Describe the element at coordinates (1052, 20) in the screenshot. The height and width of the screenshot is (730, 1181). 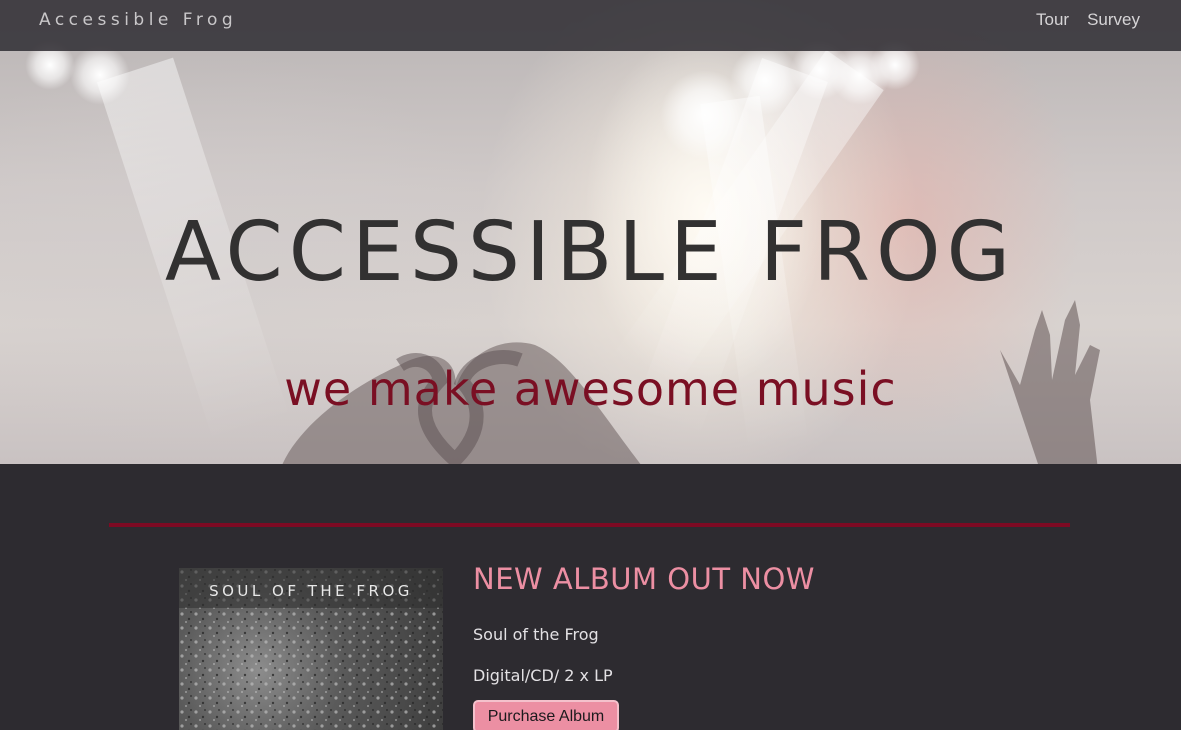
I see `nav-link-tour: Tour` at that location.